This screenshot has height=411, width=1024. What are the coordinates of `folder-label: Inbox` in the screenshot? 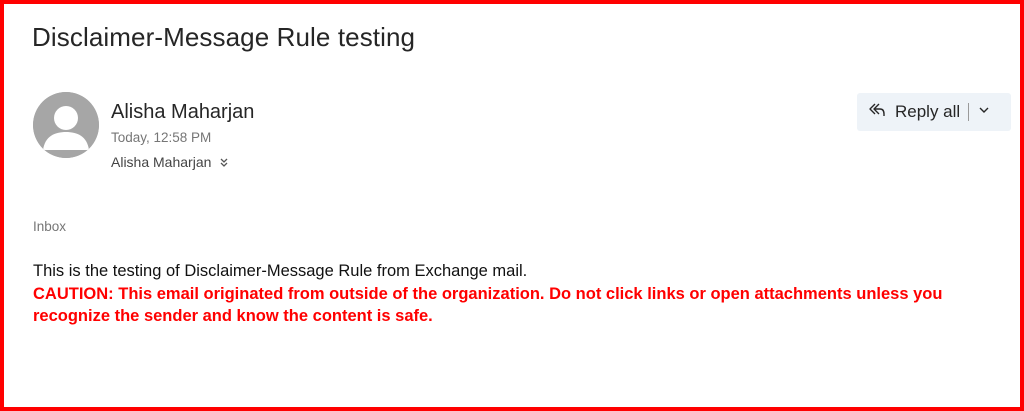 It's located at (49, 226).